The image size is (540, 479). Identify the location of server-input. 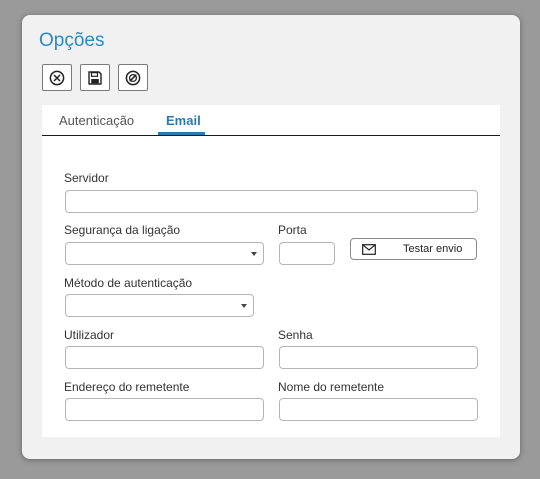
(271, 201).